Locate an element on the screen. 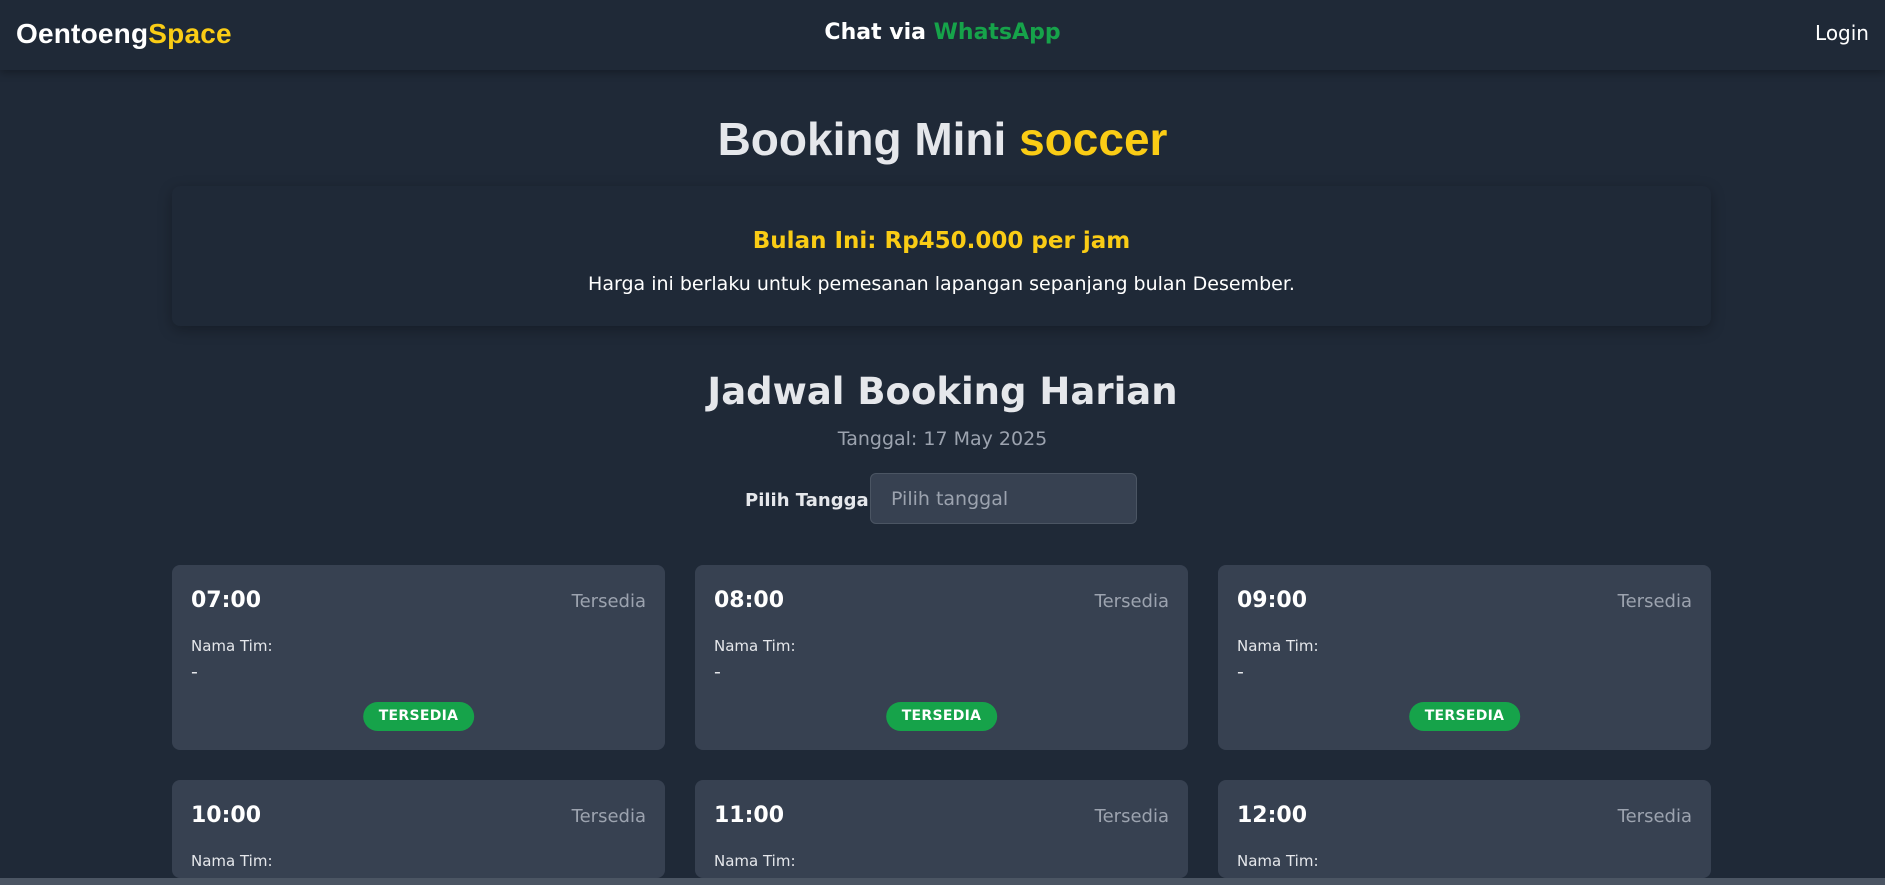 The height and width of the screenshot is (885, 1885). slot-time: 11:00 is located at coordinates (749, 815).